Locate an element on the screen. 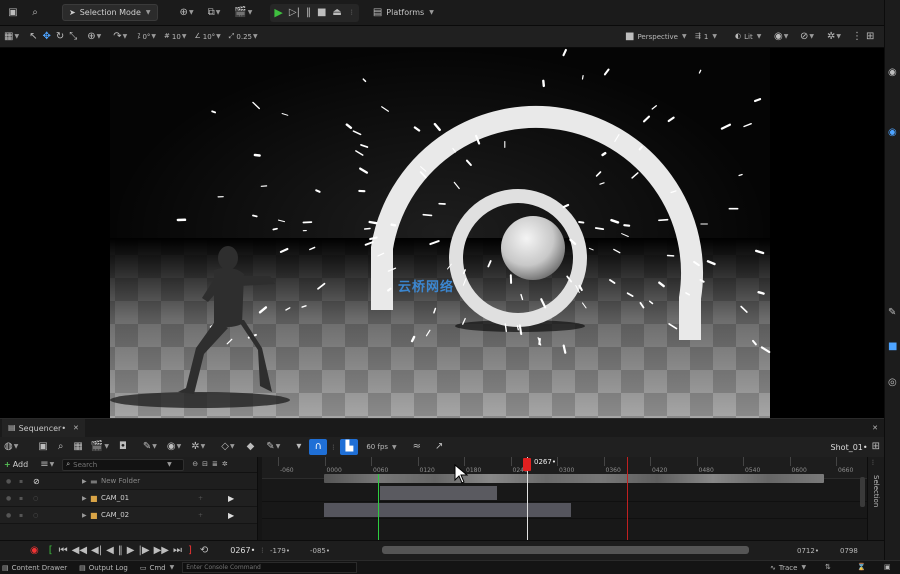 Image resolution: width=900 pixels, height=574 pixels. tools-icon: ✎ ▼ is located at coordinates (150, 447).